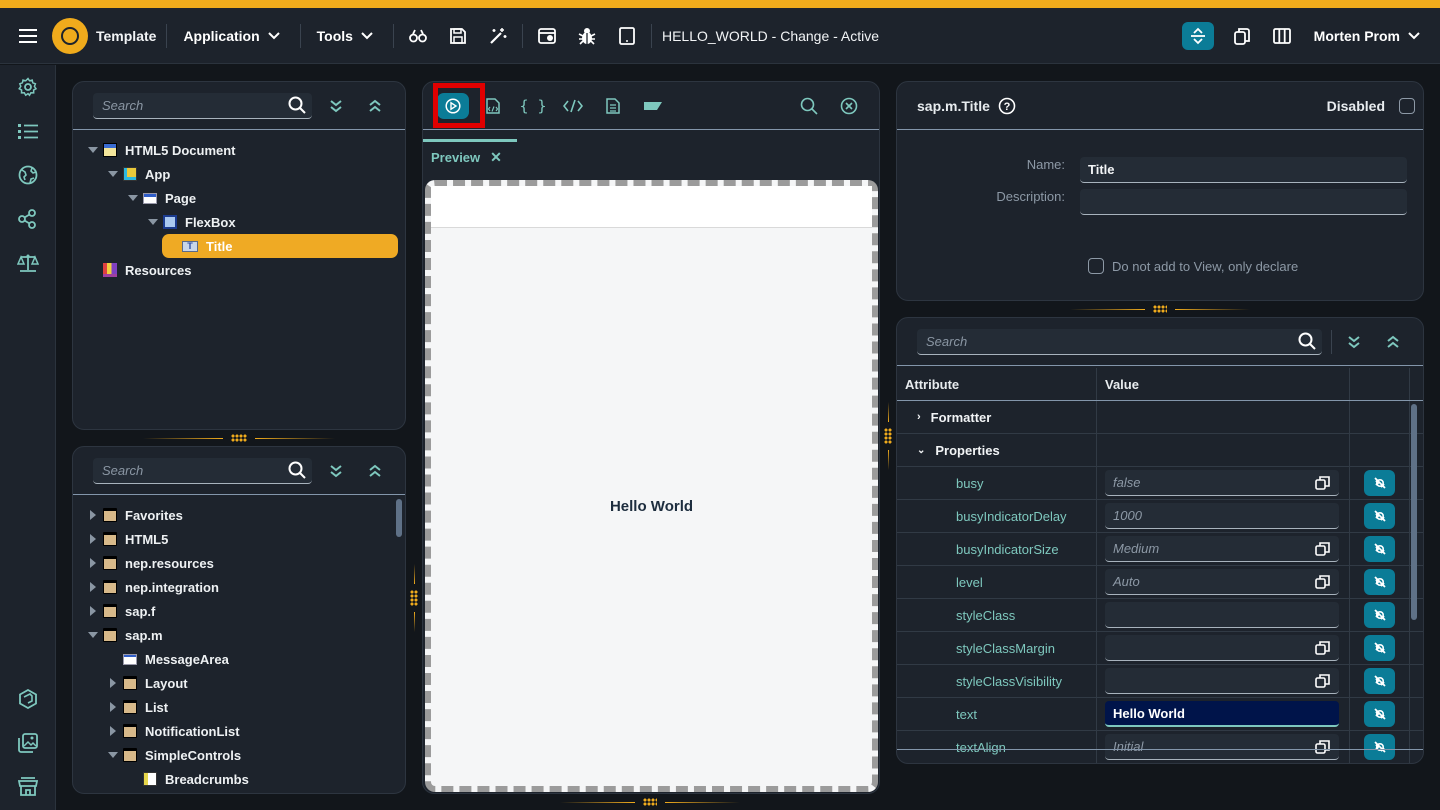  Describe the element at coordinates (627, 36) in the screenshot. I see `device-button` at that location.